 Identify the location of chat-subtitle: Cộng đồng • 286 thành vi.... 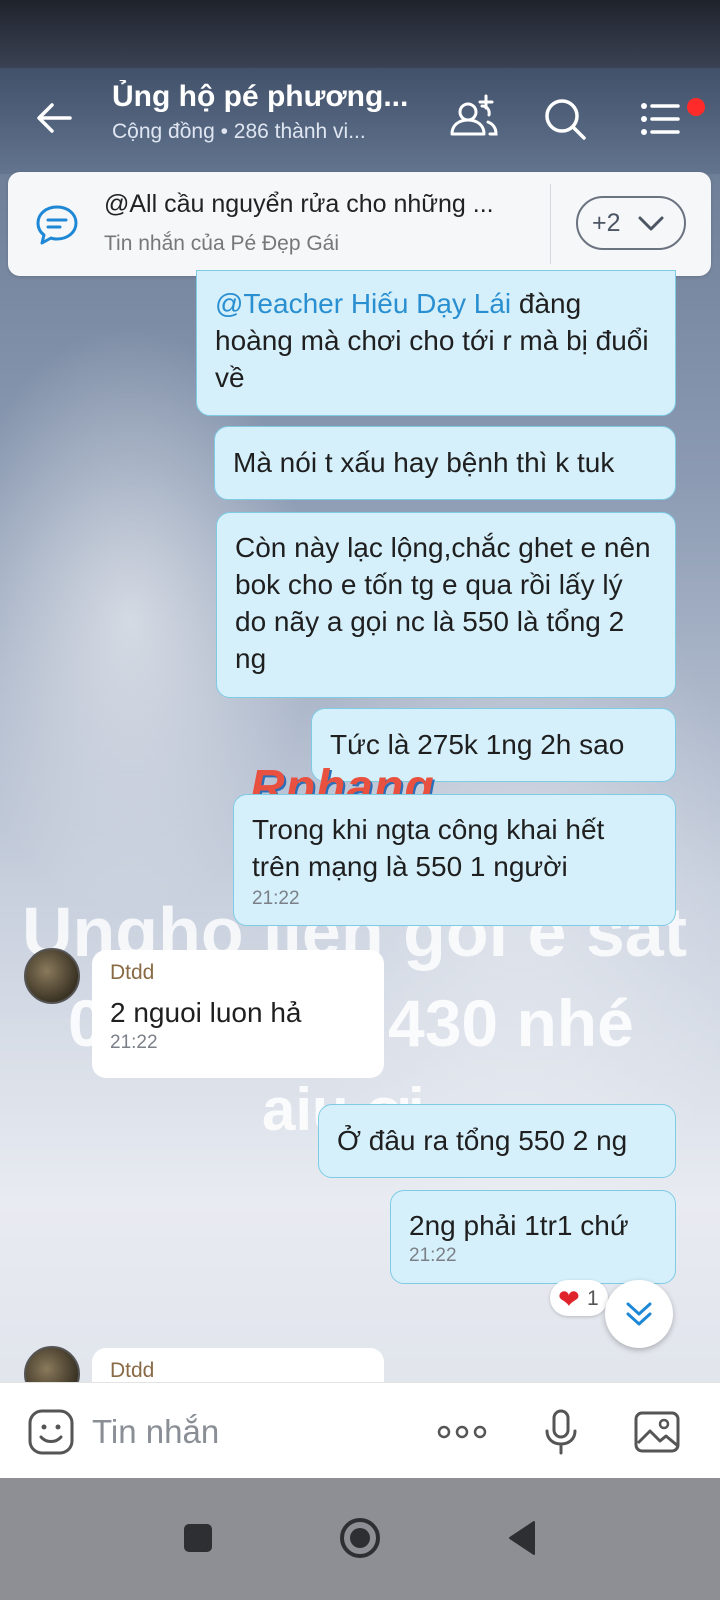
(239, 132).